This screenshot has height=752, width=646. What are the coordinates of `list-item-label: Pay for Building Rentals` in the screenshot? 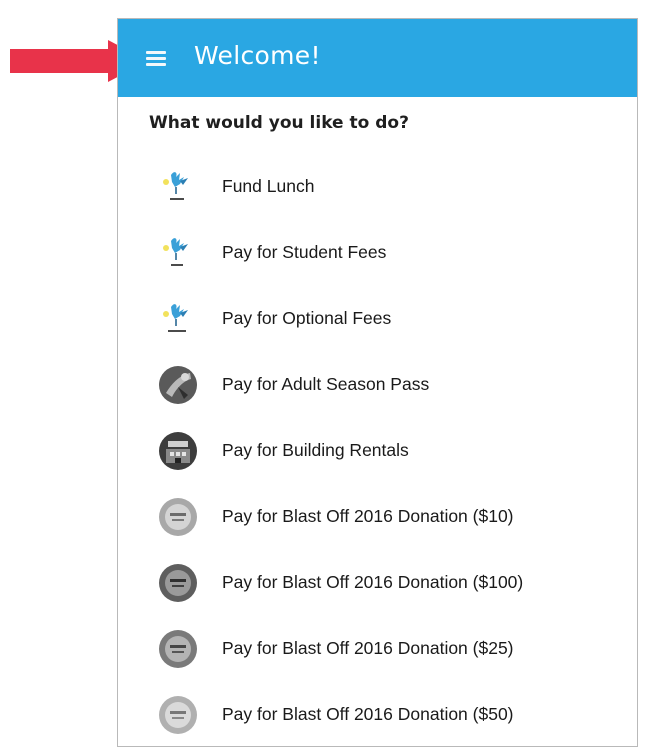 It's located at (315, 450).